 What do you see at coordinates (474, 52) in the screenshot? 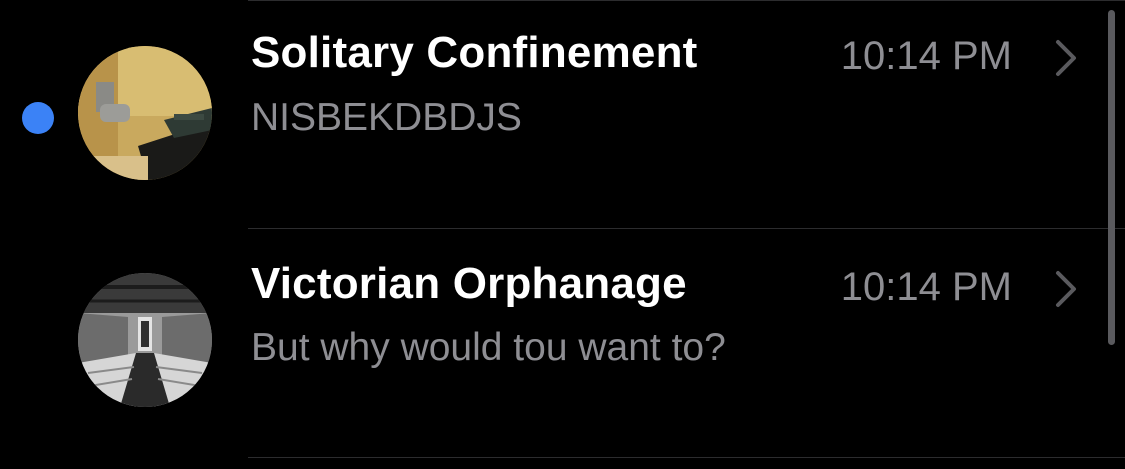
I see `conversation-name: Solitary Confinement` at bounding box center [474, 52].